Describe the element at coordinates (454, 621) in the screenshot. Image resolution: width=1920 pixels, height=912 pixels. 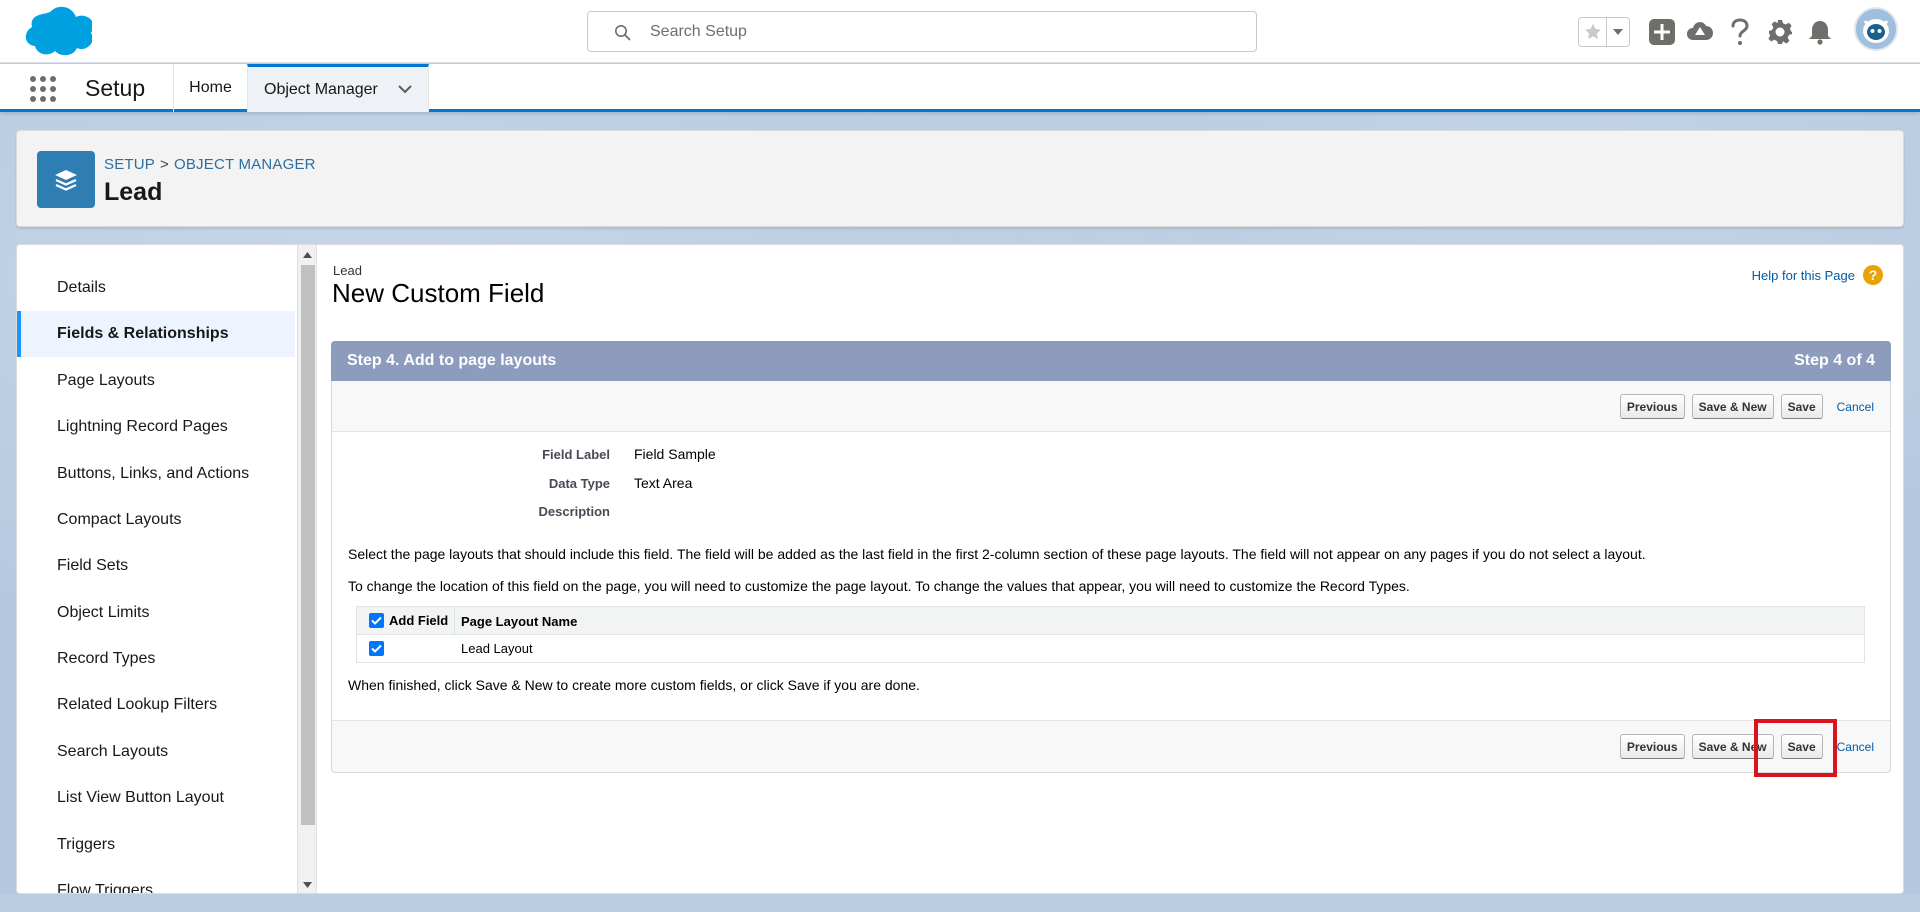
I see `column-divider` at that location.